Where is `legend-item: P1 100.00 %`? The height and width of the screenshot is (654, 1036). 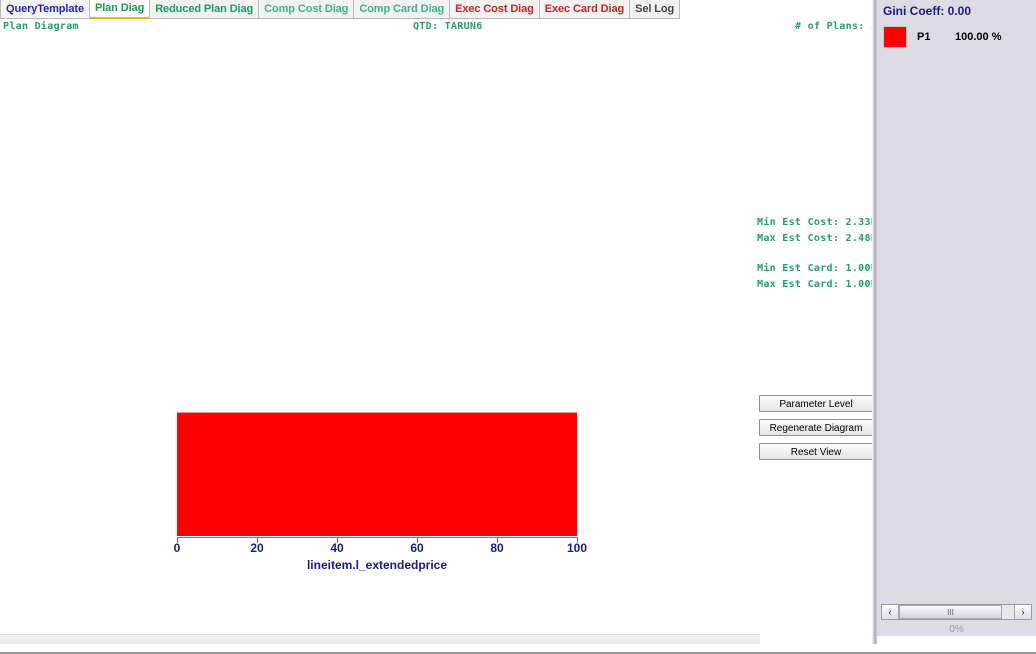
legend-item: P1 100.00 % is located at coordinates (942, 37).